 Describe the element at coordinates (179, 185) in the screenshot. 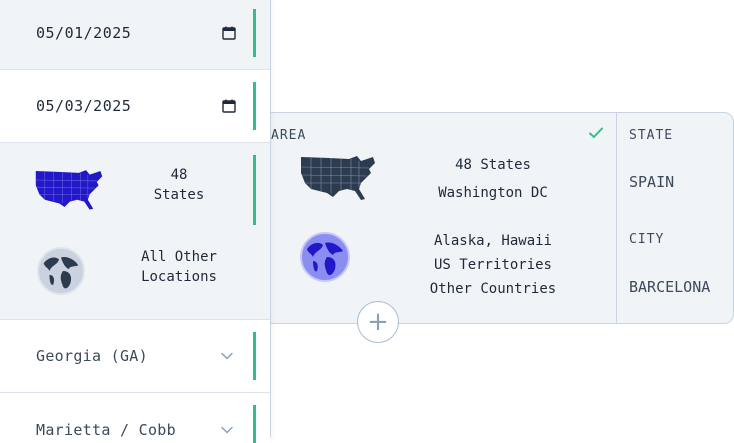

I see `location-option-label: 48 States` at that location.